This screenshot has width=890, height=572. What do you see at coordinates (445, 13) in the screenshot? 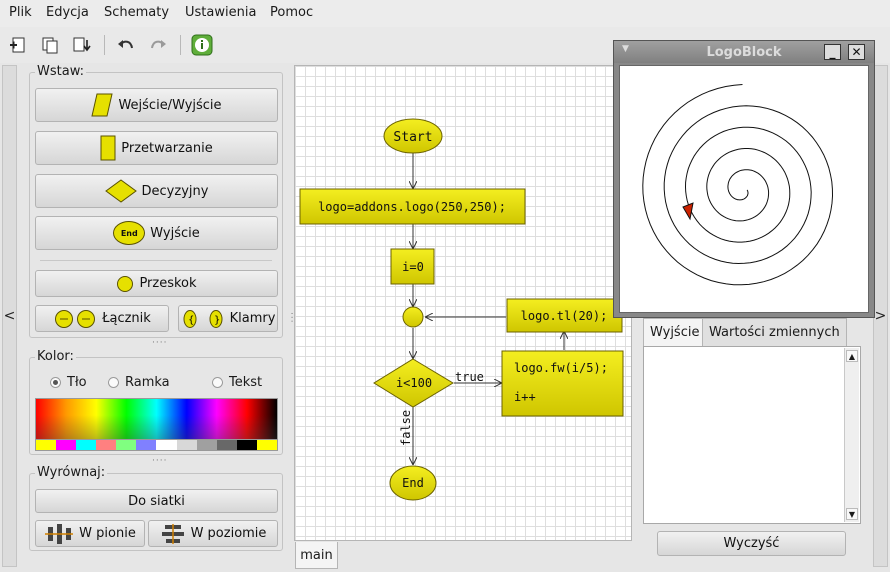
I see `menu-bar: Plik Edycja Schematy Ustawienia Pomoc` at bounding box center [445, 13].